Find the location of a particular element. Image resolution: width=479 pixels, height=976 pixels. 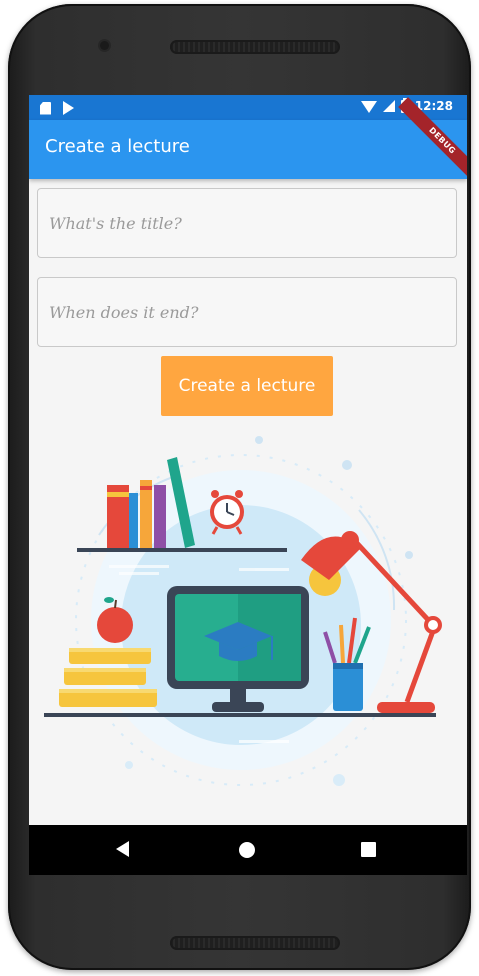

top-speaker is located at coordinates (255, 47).